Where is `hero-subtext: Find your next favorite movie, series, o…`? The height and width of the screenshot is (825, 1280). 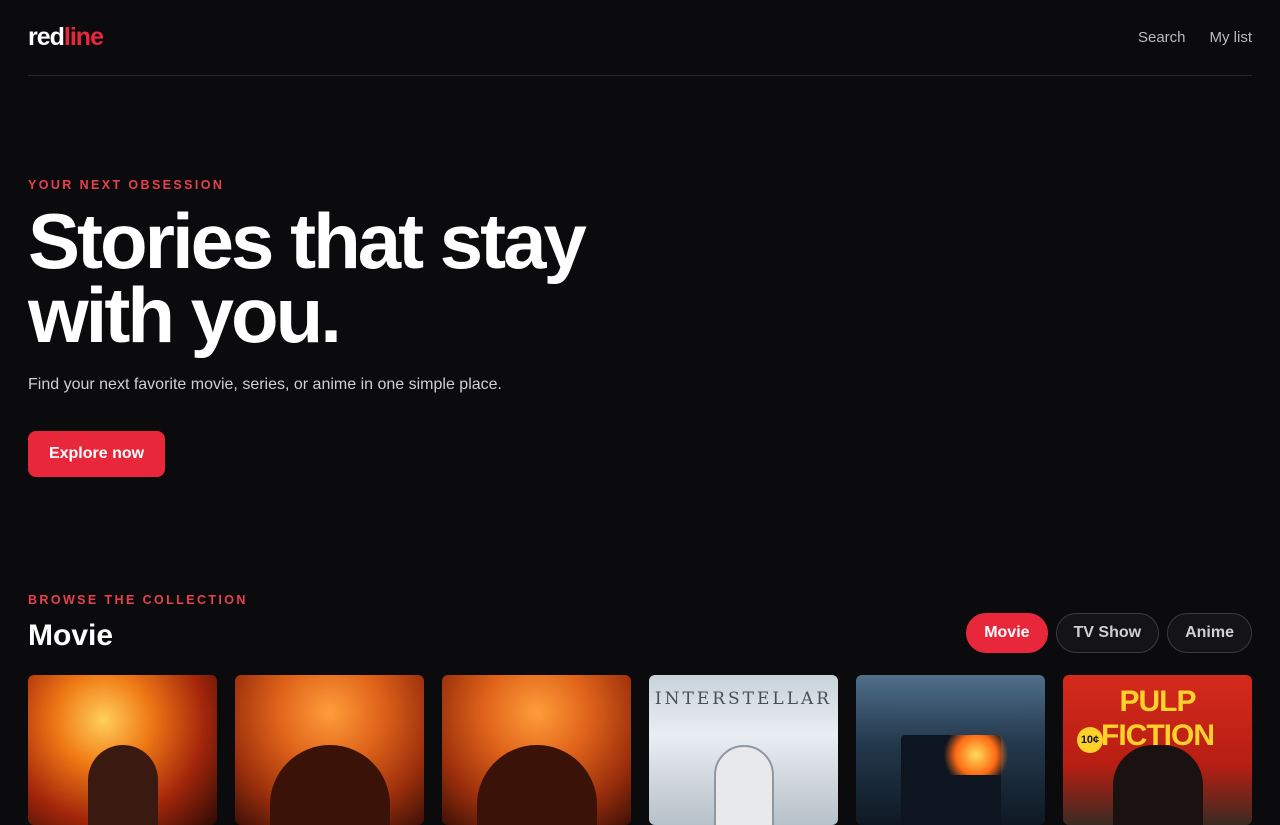 hero-subtext: Find your next favorite movie, series, o… is located at coordinates (265, 384).